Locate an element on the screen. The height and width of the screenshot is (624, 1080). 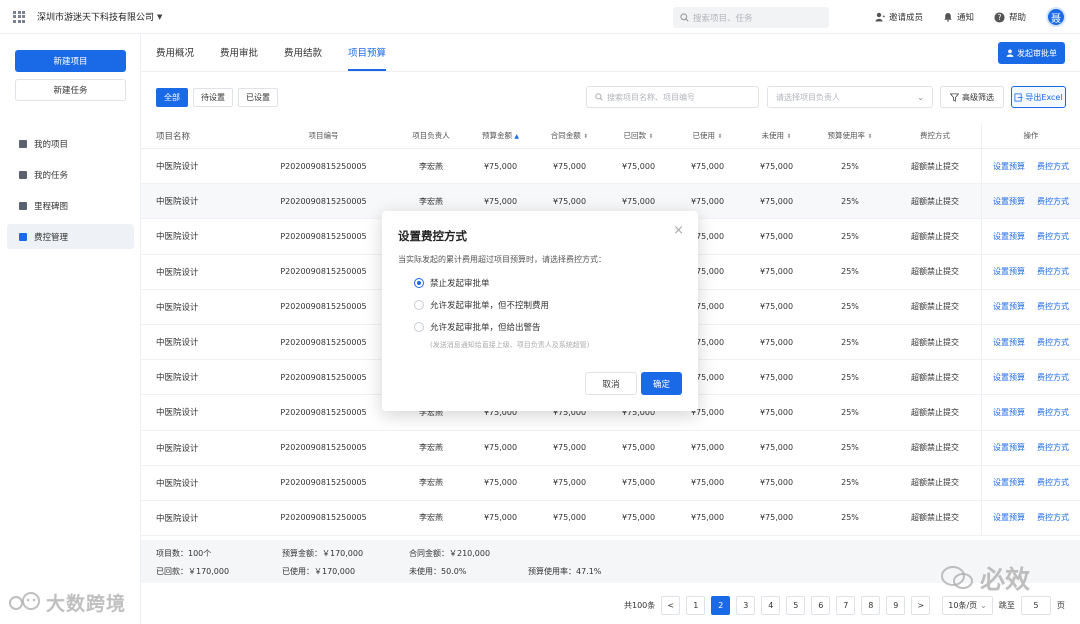
app-grid-icon is located at coordinates (19, 16).